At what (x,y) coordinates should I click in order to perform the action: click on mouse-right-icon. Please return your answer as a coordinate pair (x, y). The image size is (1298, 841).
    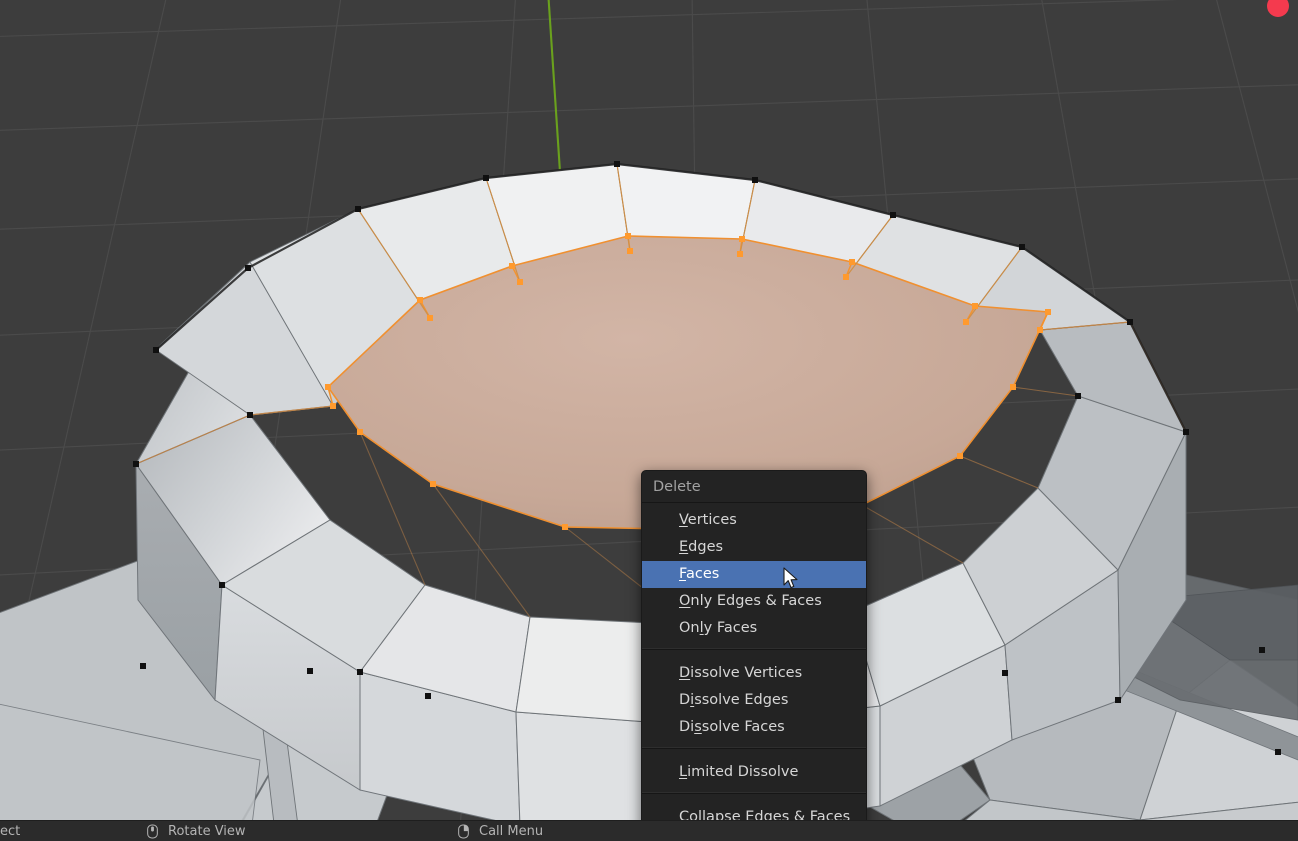
    Looking at the image, I should click on (463, 831).